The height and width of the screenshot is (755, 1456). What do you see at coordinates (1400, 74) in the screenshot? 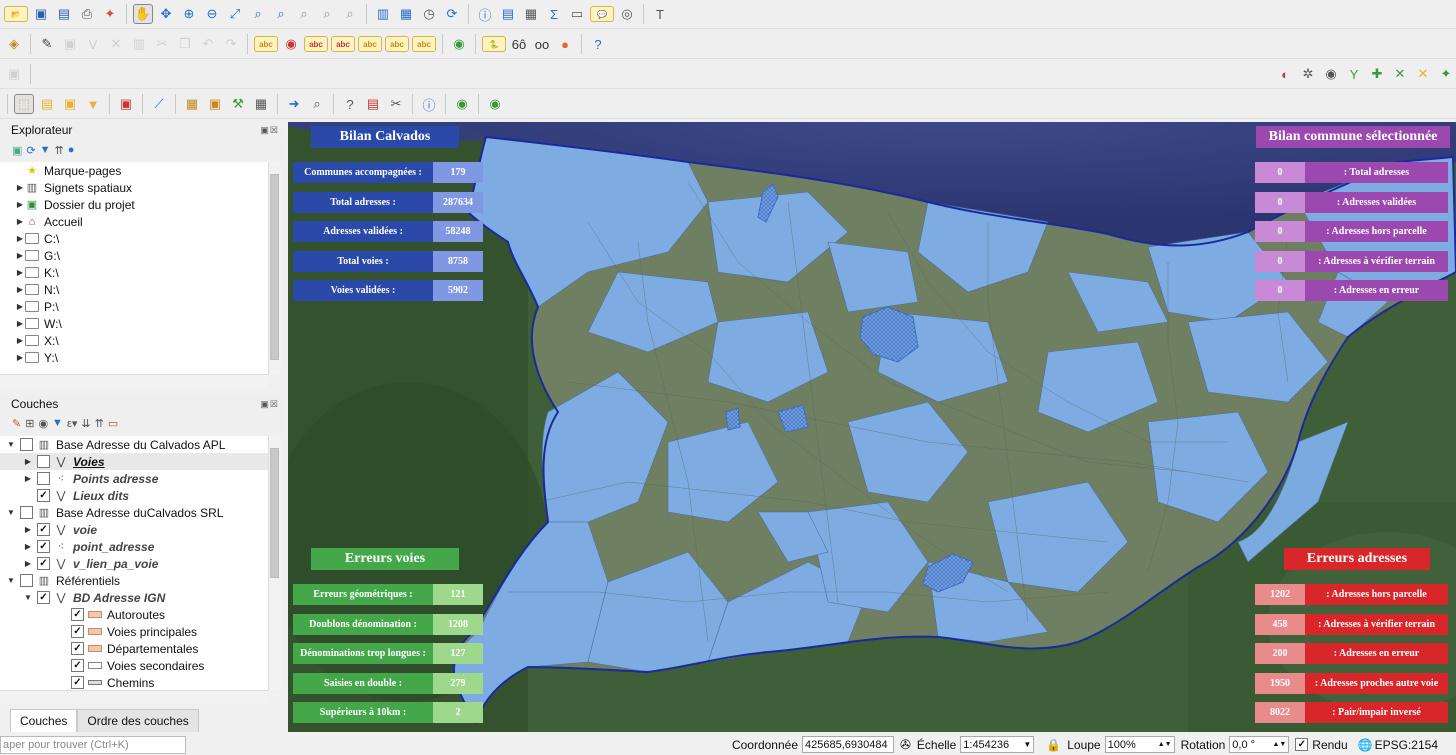
I see `segment-icon: ✕` at bounding box center [1400, 74].